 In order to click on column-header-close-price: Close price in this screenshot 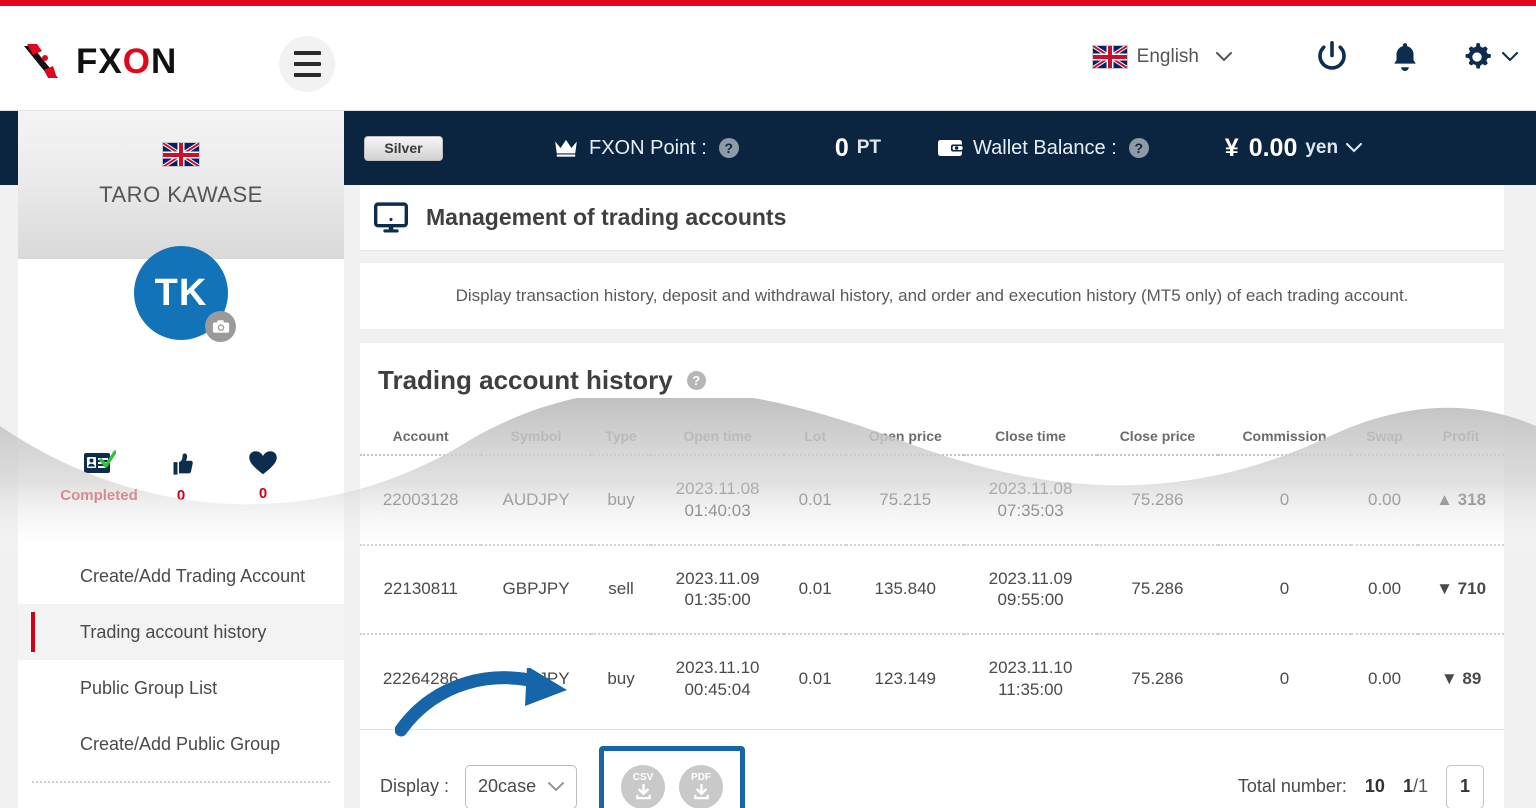, I will do `click(1157, 439)`.